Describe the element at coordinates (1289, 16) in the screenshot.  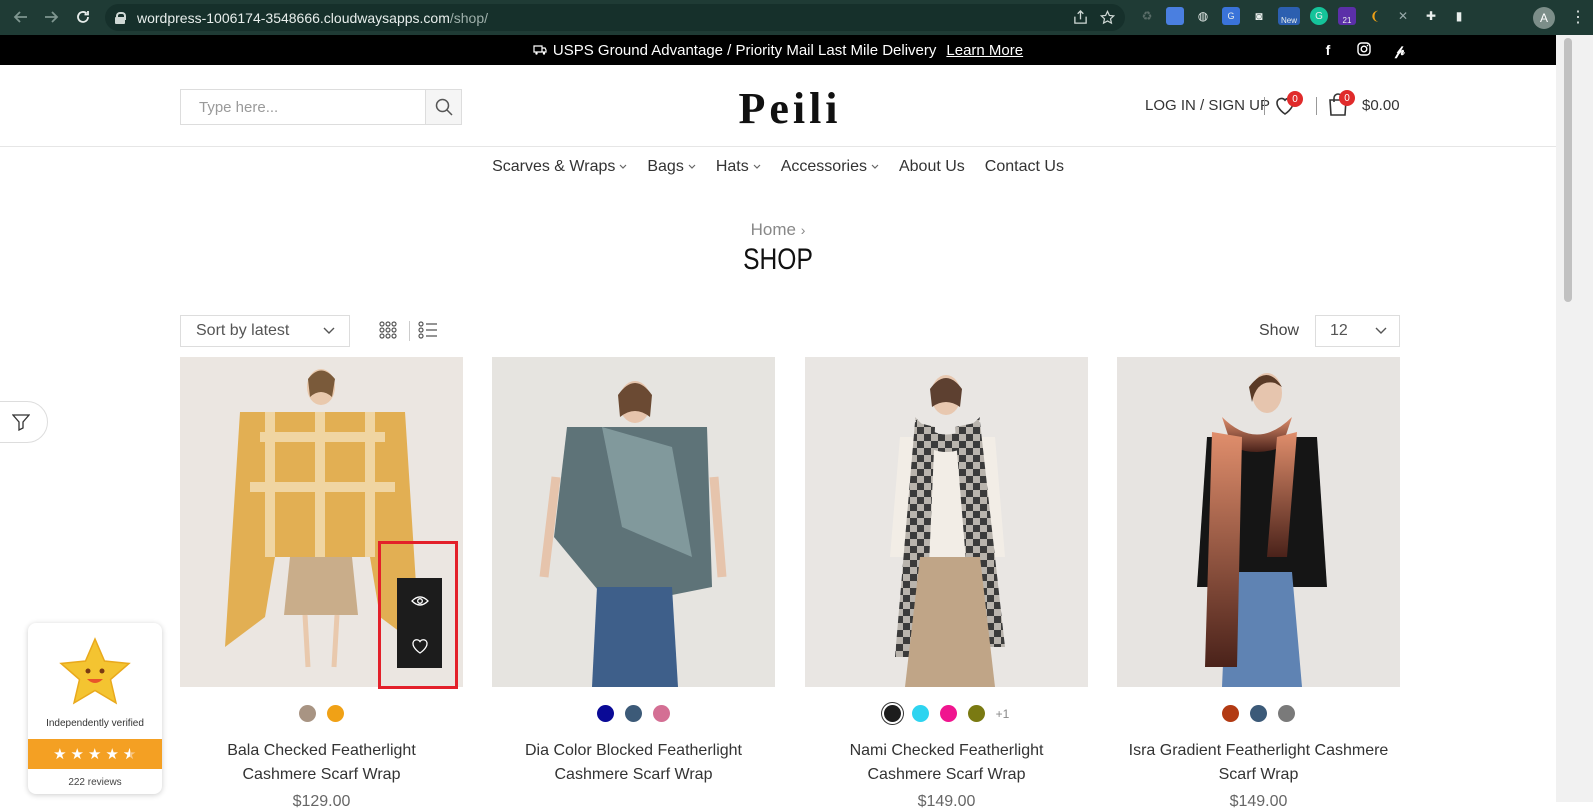
I see `new-extension-icon: New` at that location.